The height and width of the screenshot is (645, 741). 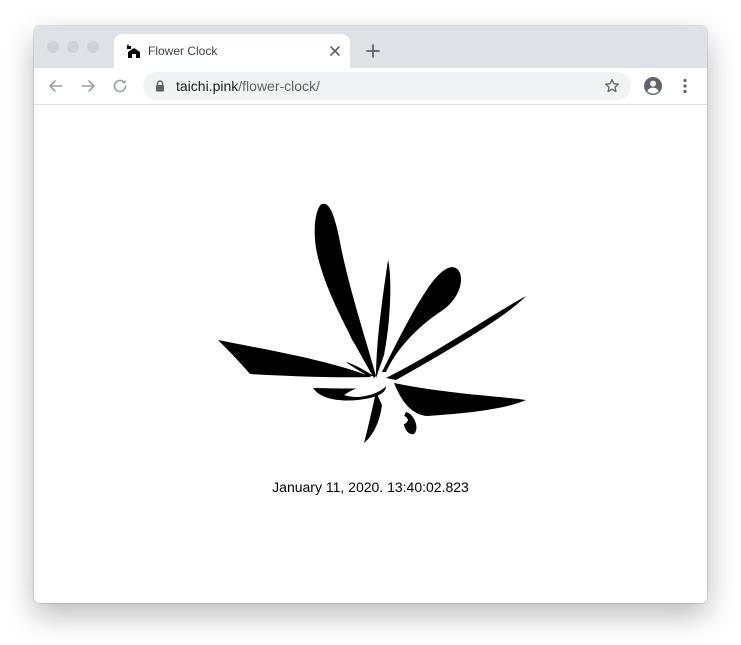 I want to click on star-icon, so click(x=612, y=86).